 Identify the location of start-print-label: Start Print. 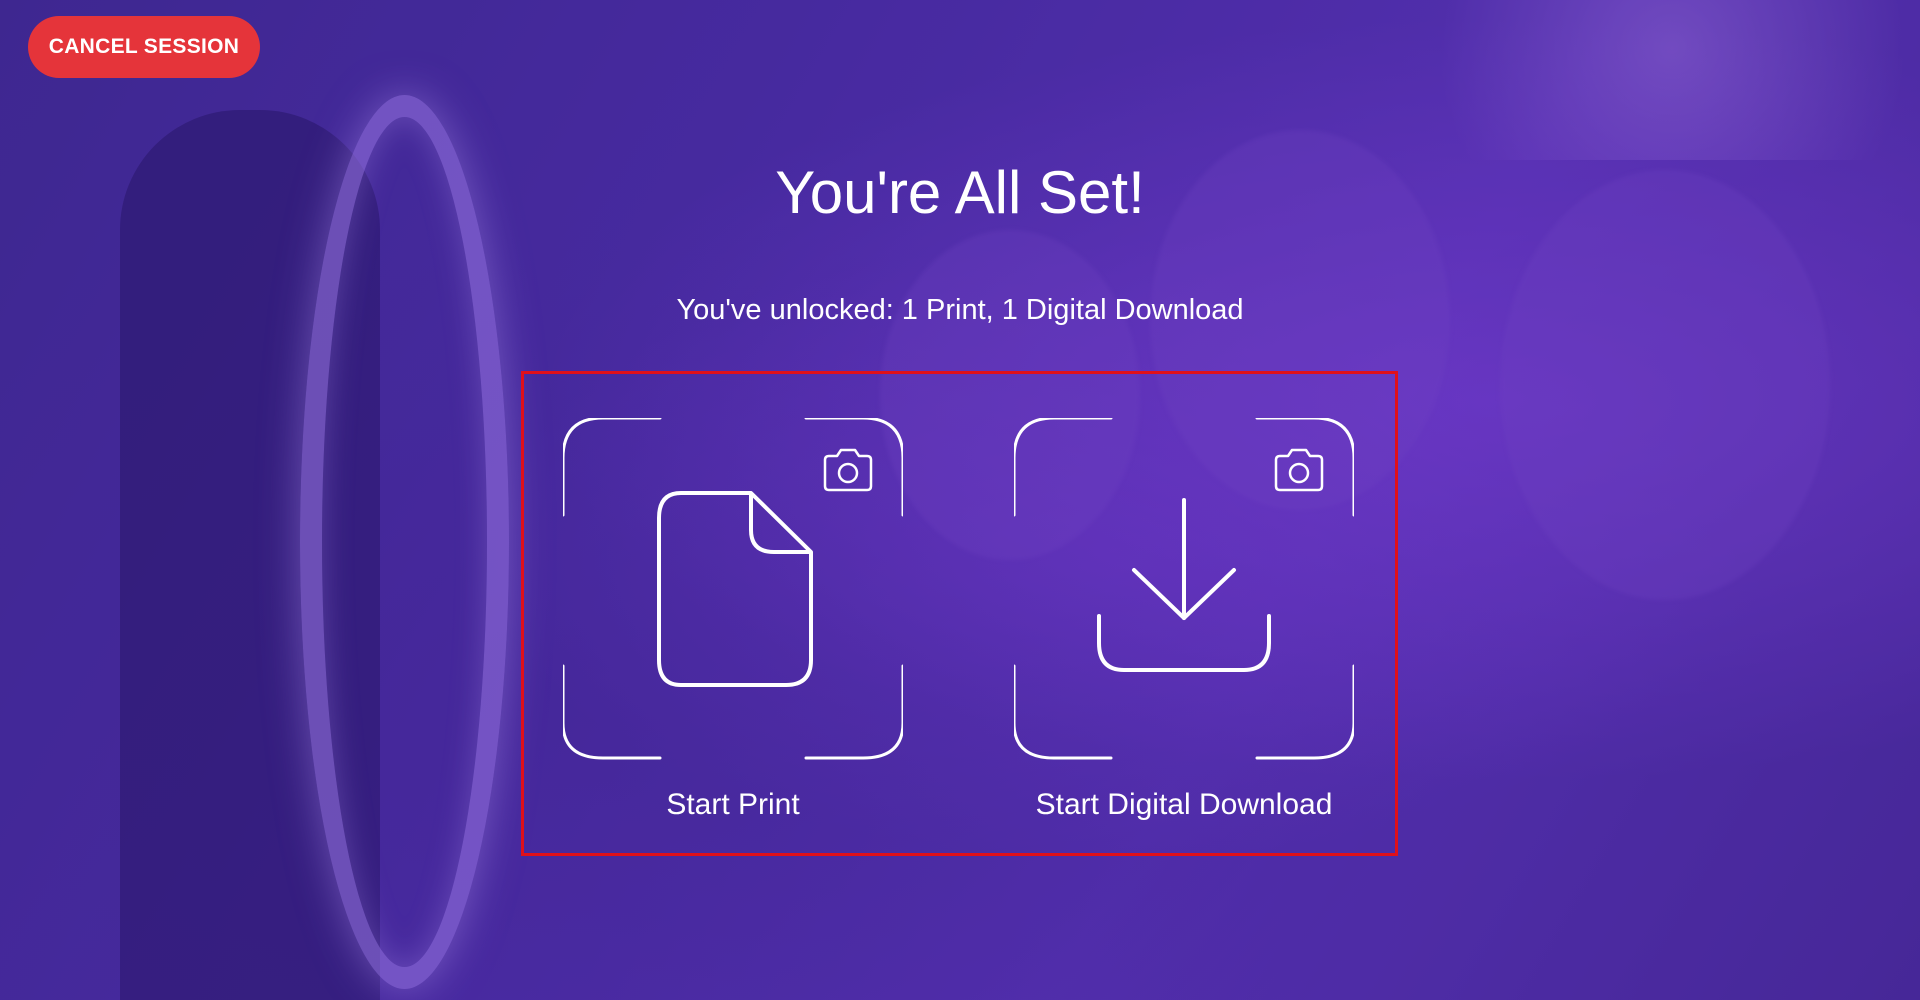
(733, 804).